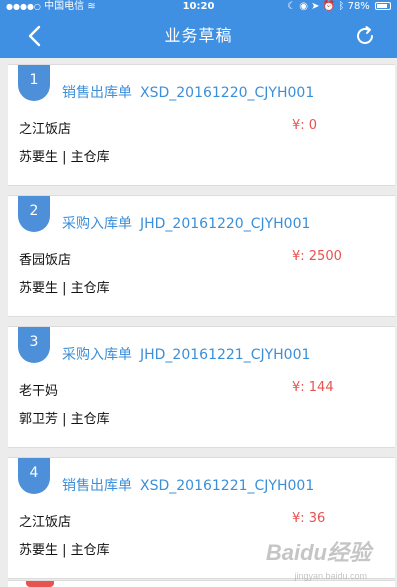 The width and height of the screenshot is (397, 587). I want to click on refresh-icon, so click(365, 35).